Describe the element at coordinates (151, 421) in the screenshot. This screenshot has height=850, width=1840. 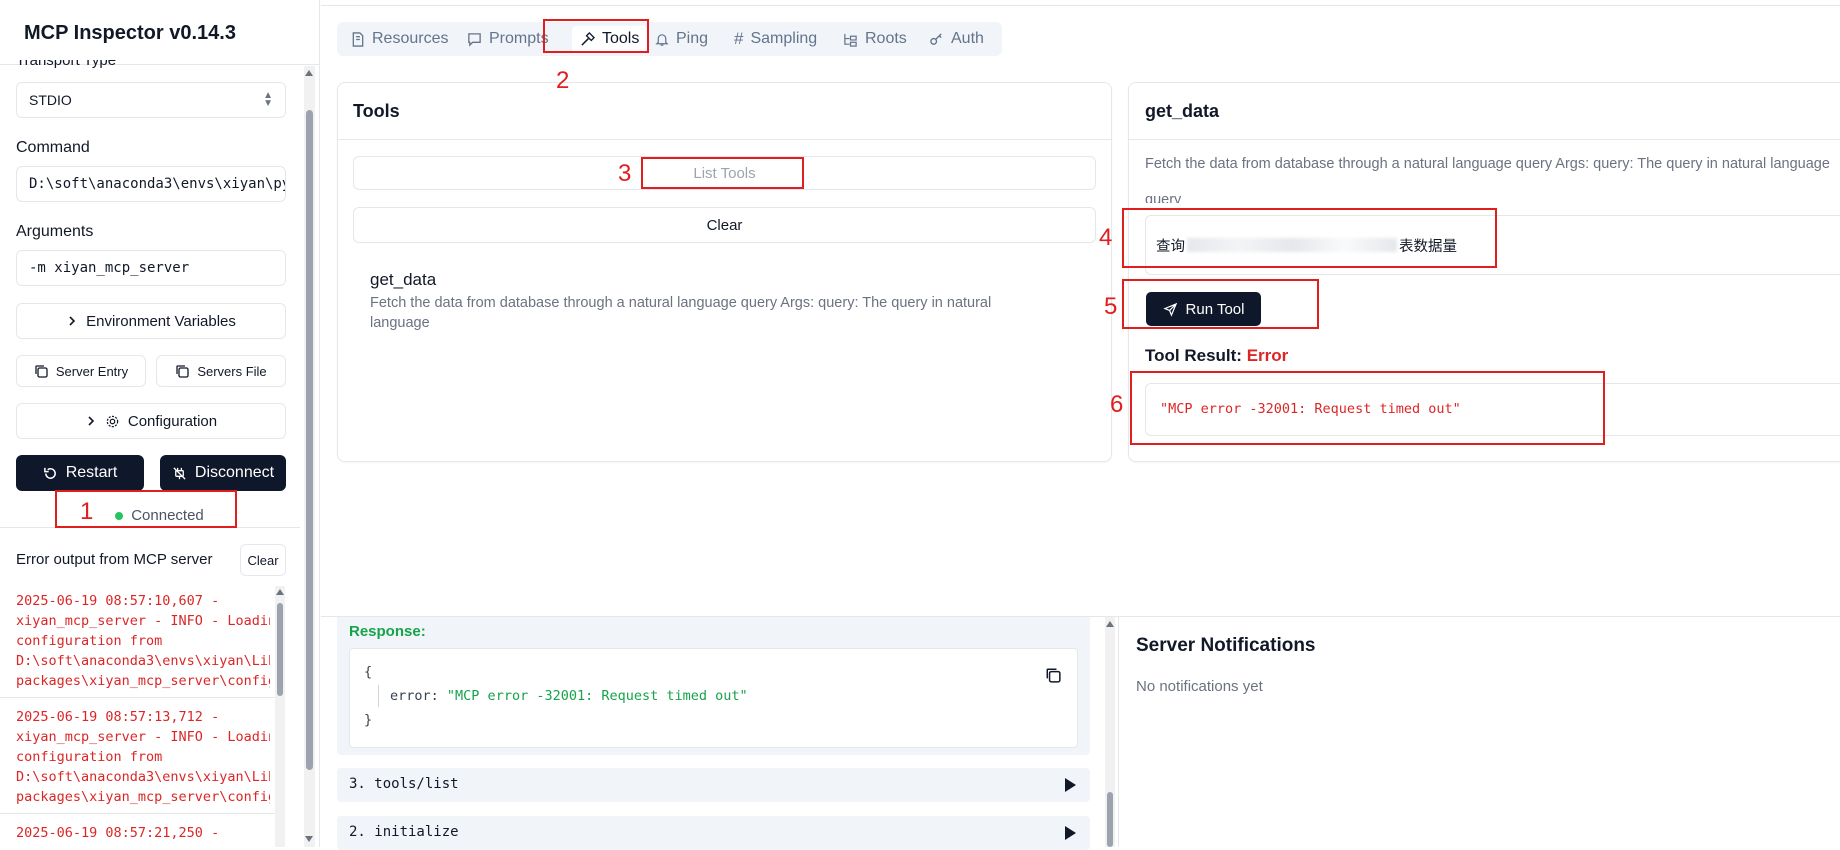
I see `configuration-button: Configuration` at that location.